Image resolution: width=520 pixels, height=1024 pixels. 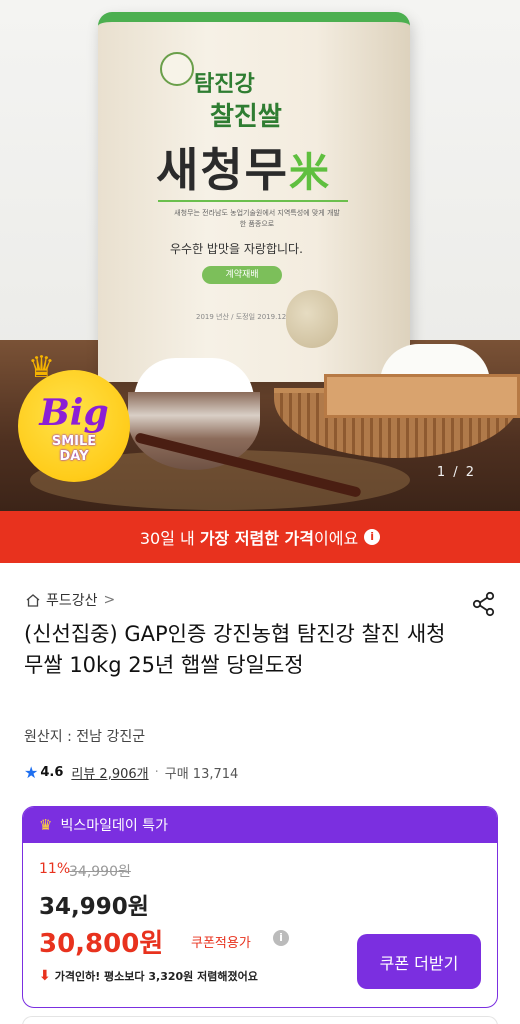 What do you see at coordinates (46, 825) in the screenshot?
I see `crown-icon: ♛` at bounding box center [46, 825].